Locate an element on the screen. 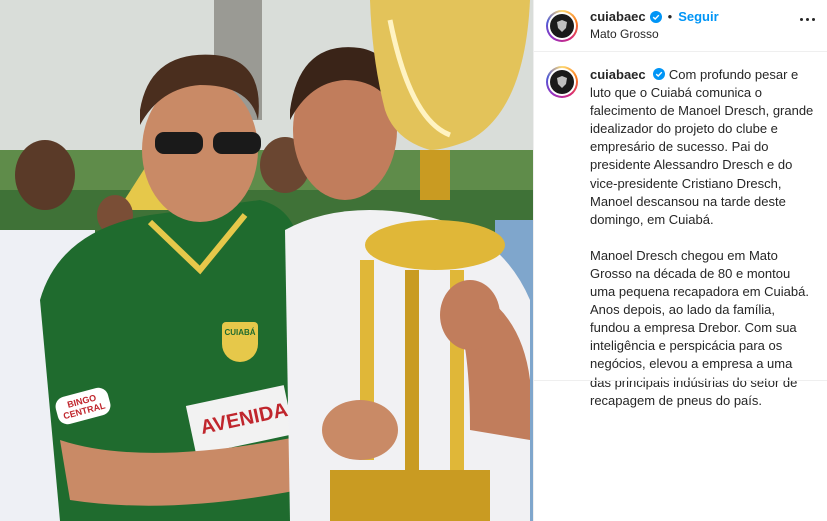 This screenshot has width=827, height=521. username: cuiabaec is located at coordinates (618, 17).